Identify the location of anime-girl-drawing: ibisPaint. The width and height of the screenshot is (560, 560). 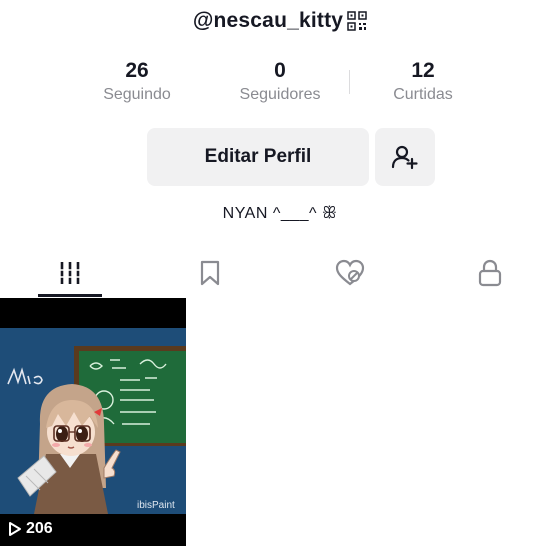
(93, 421).